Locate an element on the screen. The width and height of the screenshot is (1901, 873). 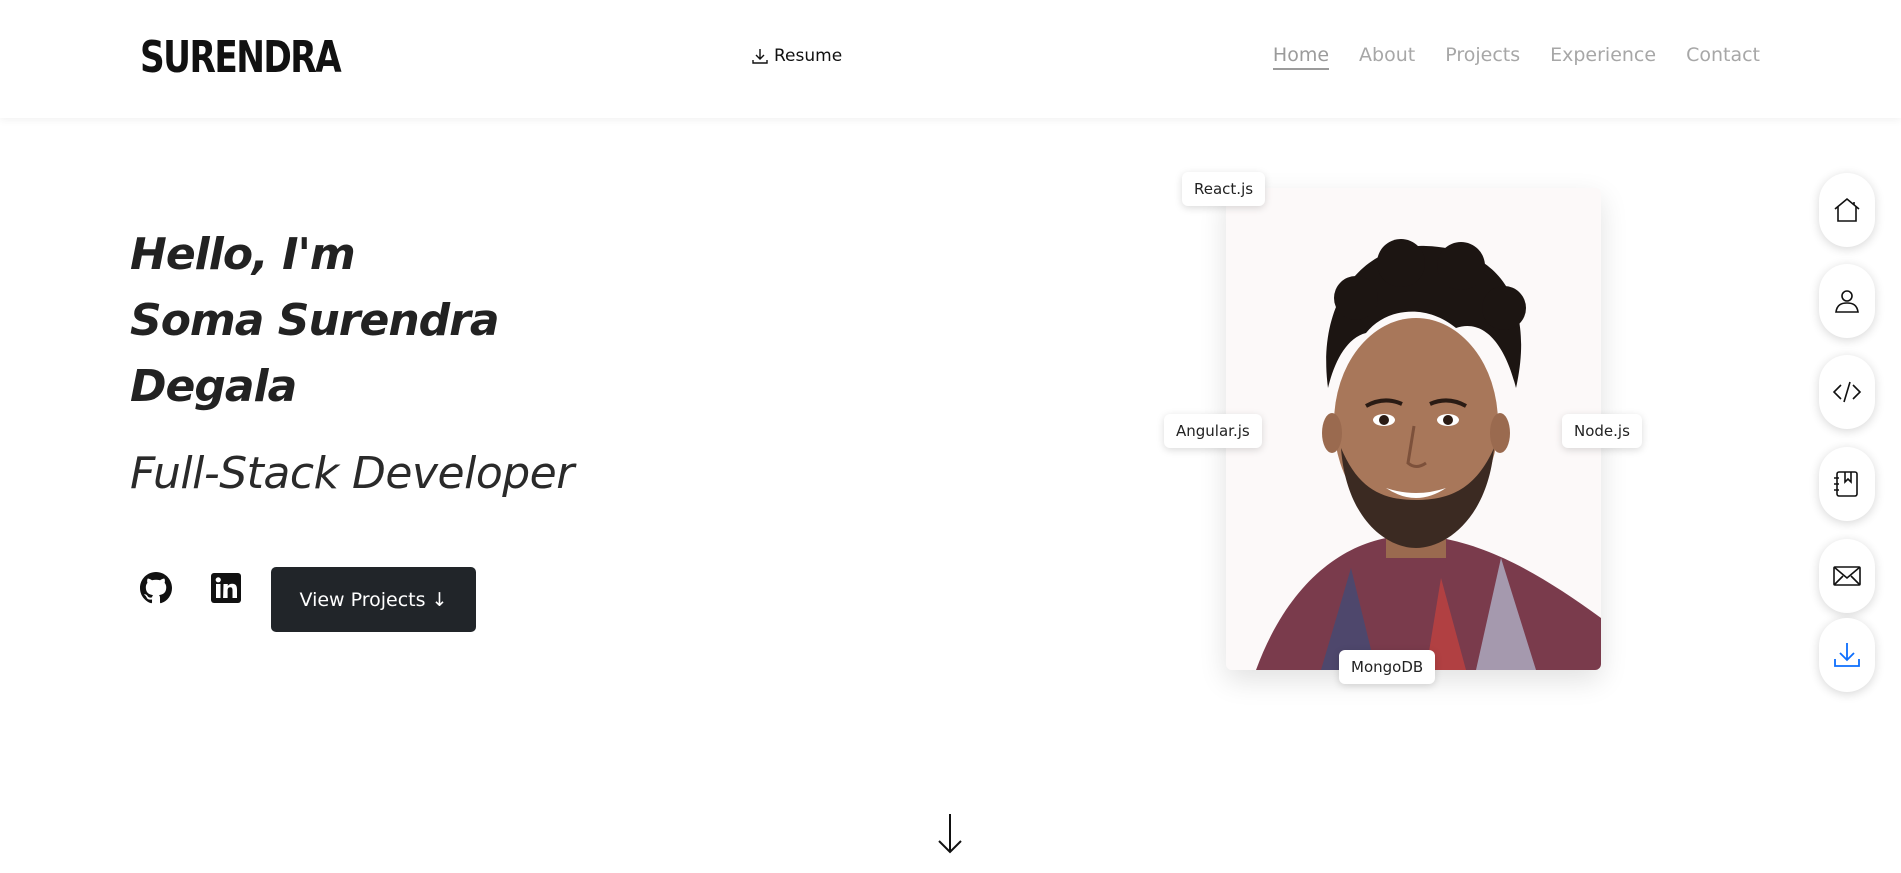
nav-contact: Contact is located at coordinates (1723, 57).